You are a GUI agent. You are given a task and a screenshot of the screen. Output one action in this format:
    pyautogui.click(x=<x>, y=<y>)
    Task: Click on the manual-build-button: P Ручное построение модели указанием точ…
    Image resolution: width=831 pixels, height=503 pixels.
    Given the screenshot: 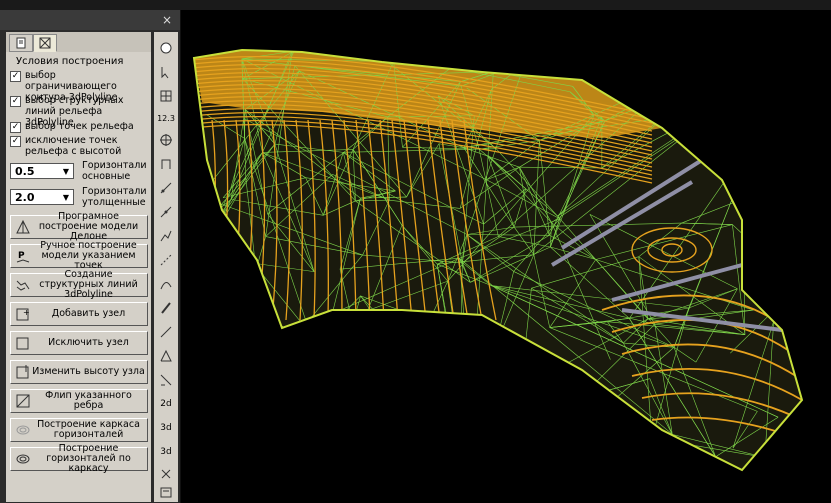 What is the action you would take?
    pyautogui.click(x=79, y=256)
    